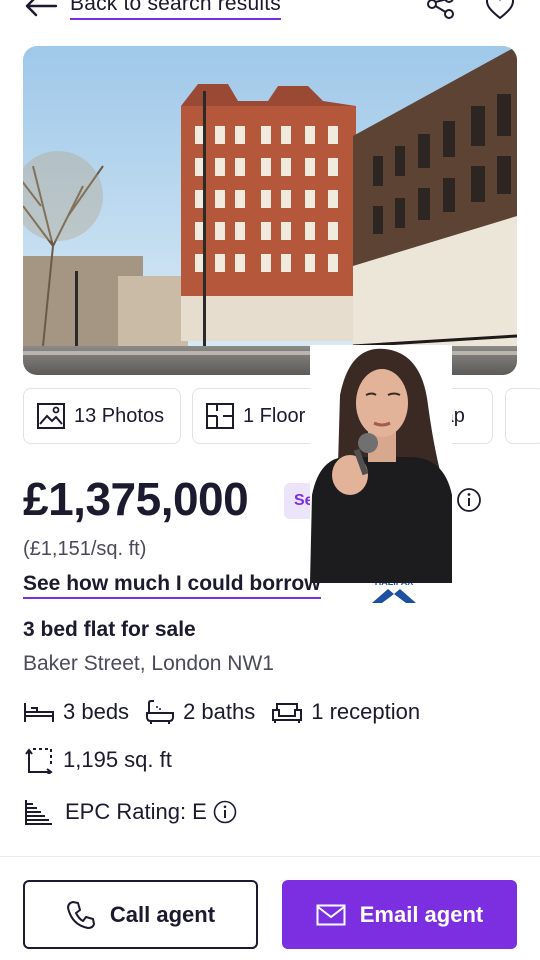 This screenshot has height=960, width=540. What do you see at coordinates (522, 416) in the screenshot?
I see `more-media-tab` at bounding box center [522, 416].